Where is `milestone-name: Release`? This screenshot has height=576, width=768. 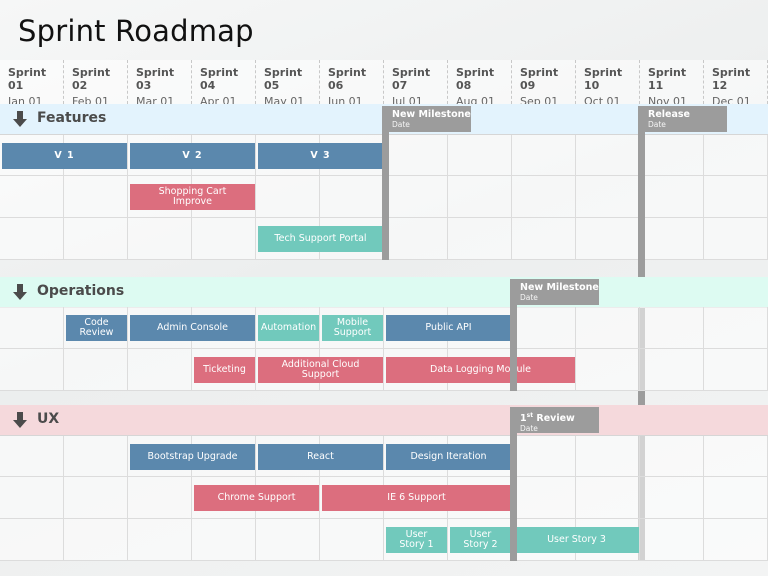
milestone-name: Release is located at coordinates (669, 114).